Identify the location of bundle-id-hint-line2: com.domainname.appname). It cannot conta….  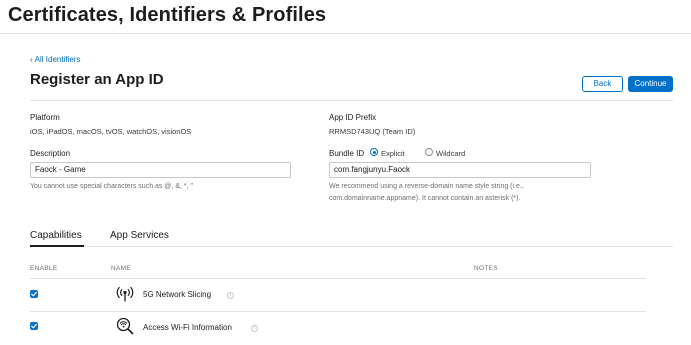
(425, 198).